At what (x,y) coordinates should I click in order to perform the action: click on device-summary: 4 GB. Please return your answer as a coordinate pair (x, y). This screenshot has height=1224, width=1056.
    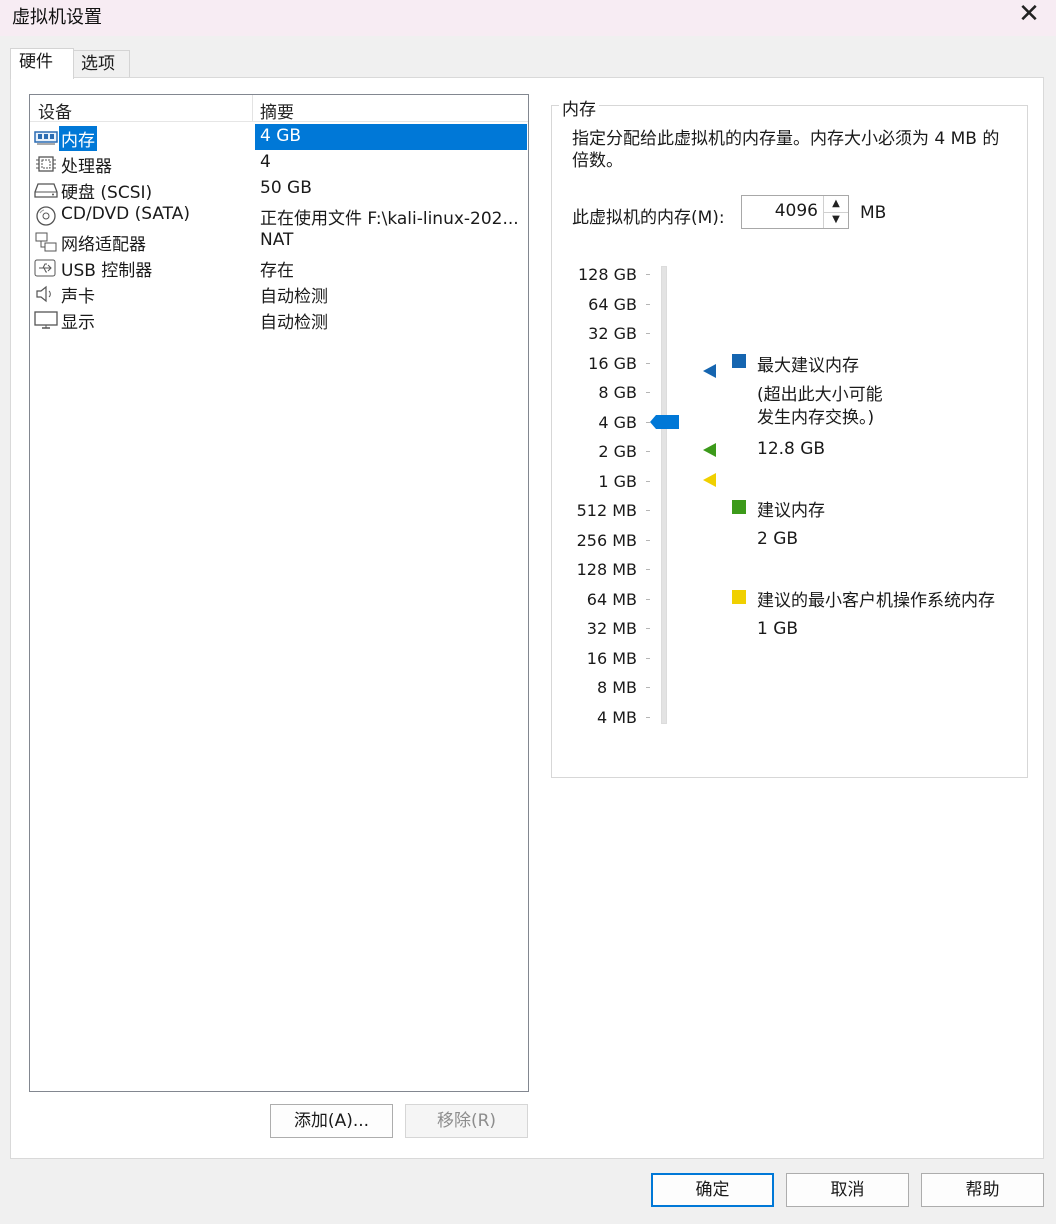
    Looking at the image, I should click on (281, 136).